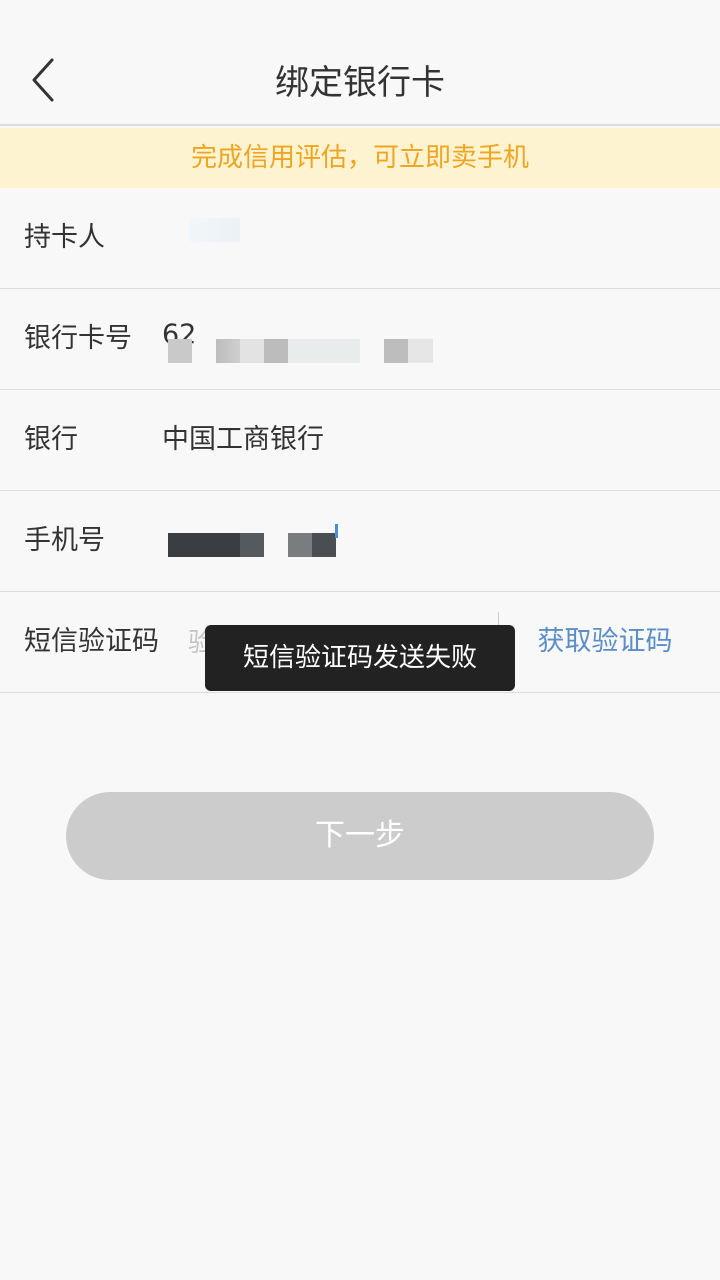  What do you see at coordinates (360, 541) in the screenshot?
I see `row-phone: 手机号` at bounding box center [360, 541].